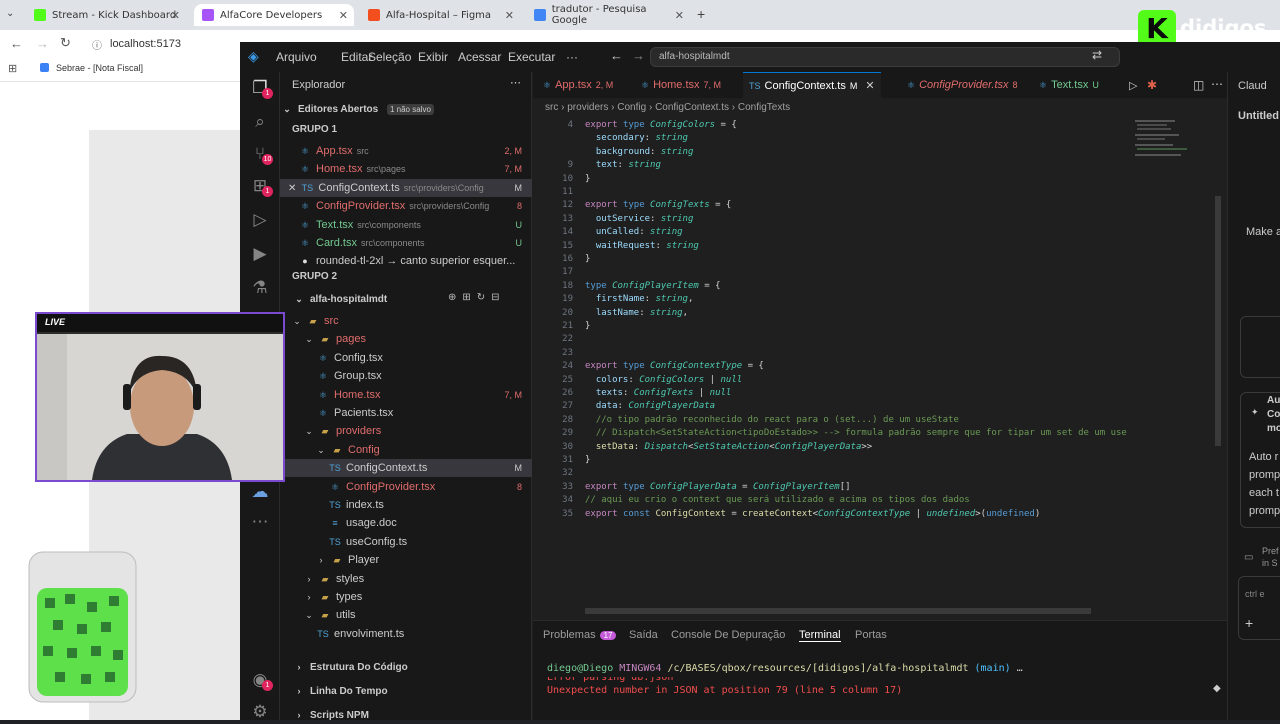 Image resolution: width=1280 pixels, height=724 pixels. What do you see at coordinates (578, 85) in the screenshot?
I see `editor-tab: ⚛ App.tsx 2, M` at bounding box center [578, 85].